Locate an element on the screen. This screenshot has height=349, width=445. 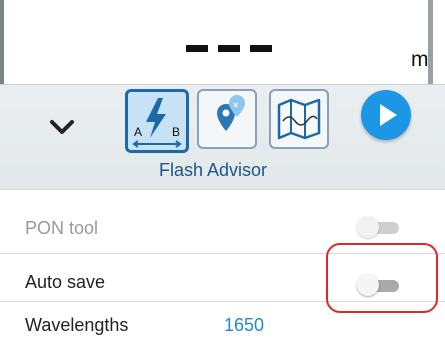
active-tool-label: Flash Advisor is located at coordinates (213, 170).